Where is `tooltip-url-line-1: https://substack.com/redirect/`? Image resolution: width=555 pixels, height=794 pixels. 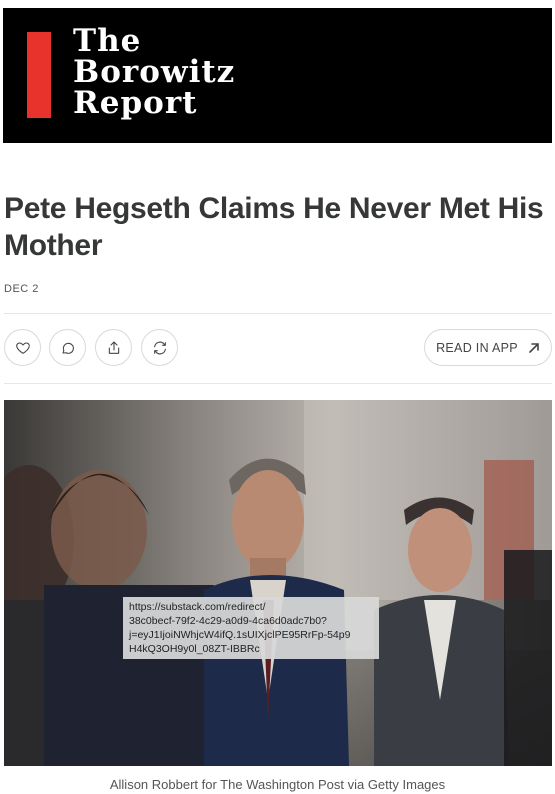
tooltip-url-line-1: https://substack.com/redirect/ is located at coordinates (197, 607).